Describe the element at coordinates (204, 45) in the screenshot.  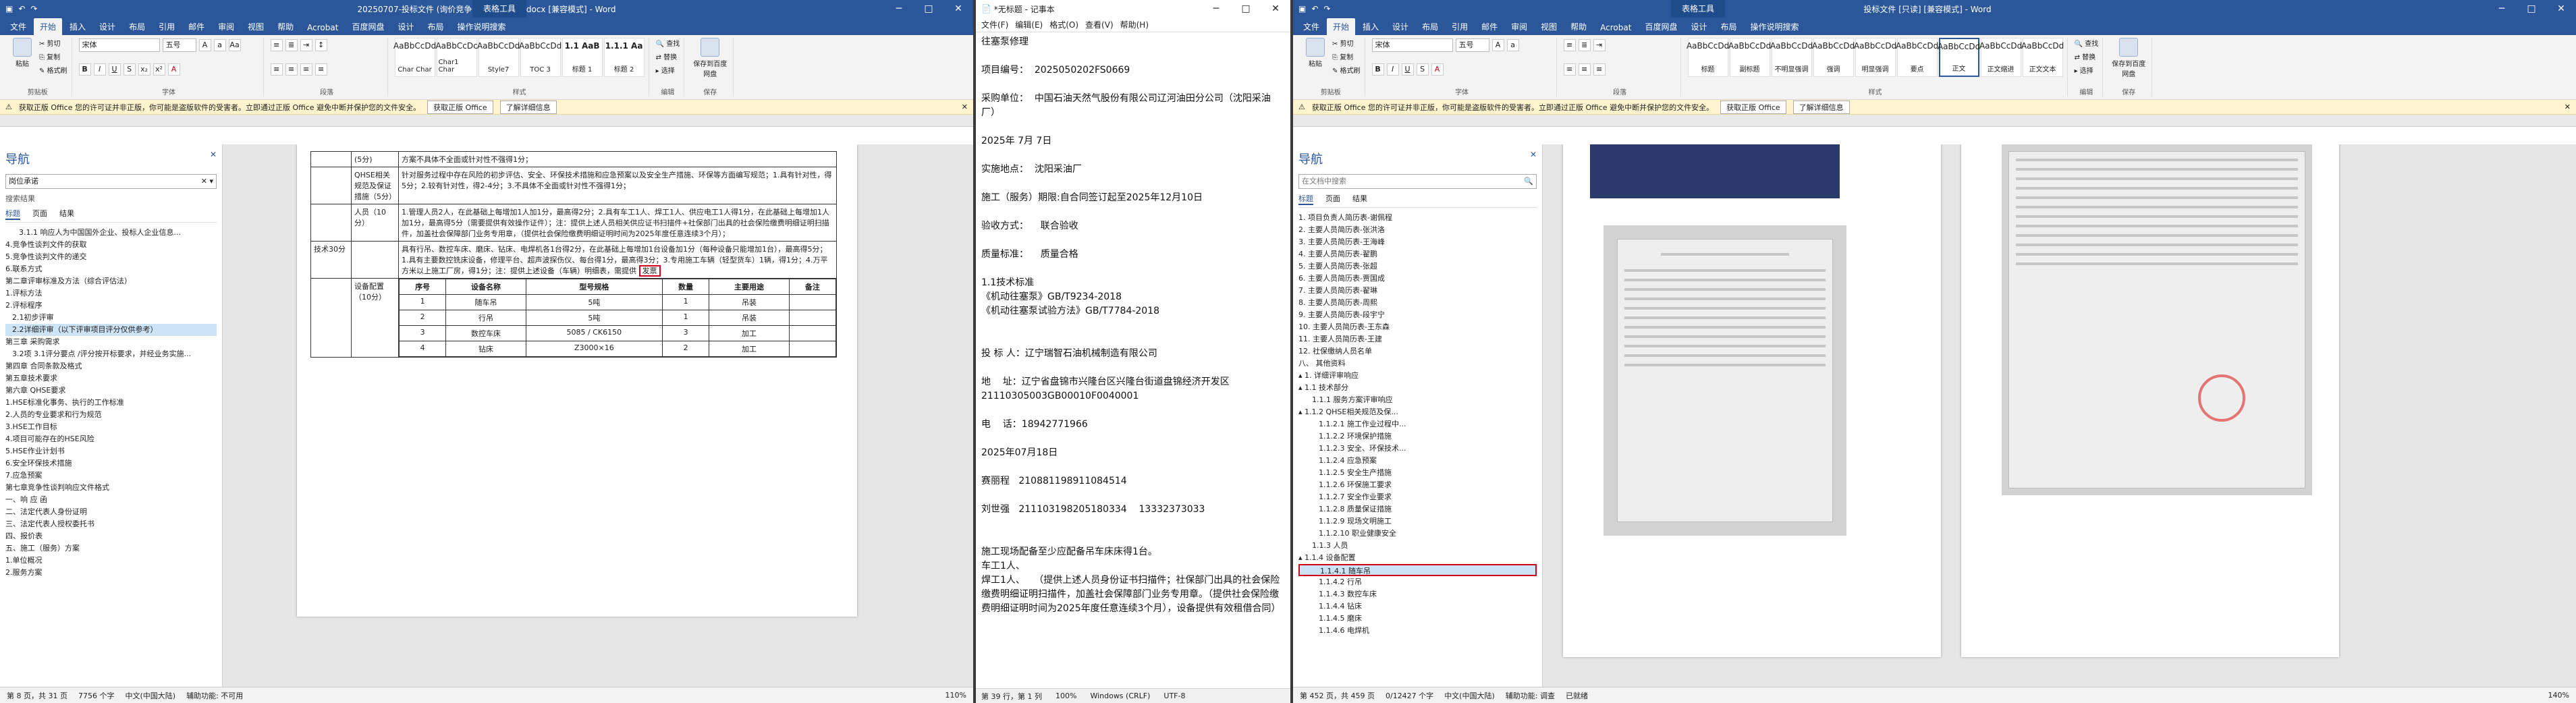
I see `grow-font-icon: A` at that location.